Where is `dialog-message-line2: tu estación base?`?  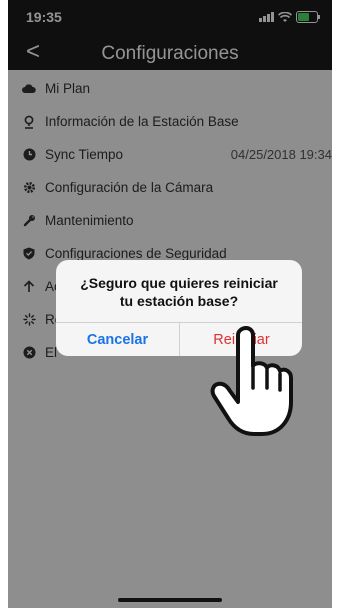
dialog-message-line2: tu estación base? is located at coordinates (179, 301).